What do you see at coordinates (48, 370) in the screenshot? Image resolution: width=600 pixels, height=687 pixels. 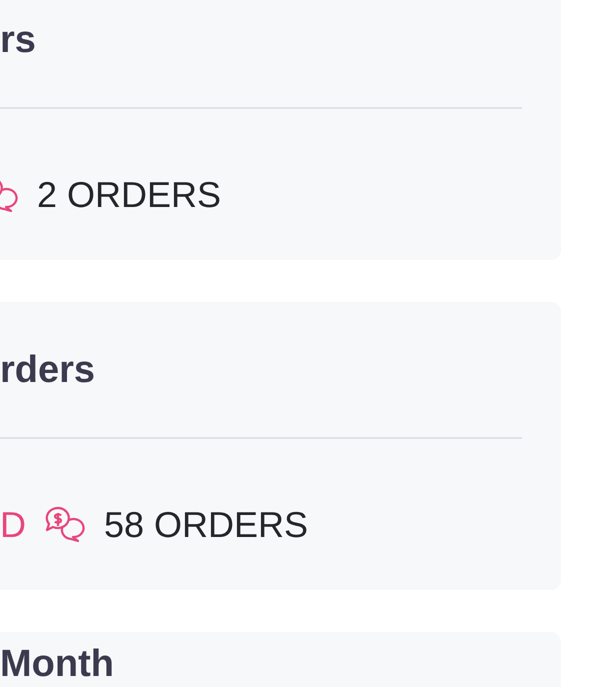 I see `card-title: rders` at bounding box center [48, 370].